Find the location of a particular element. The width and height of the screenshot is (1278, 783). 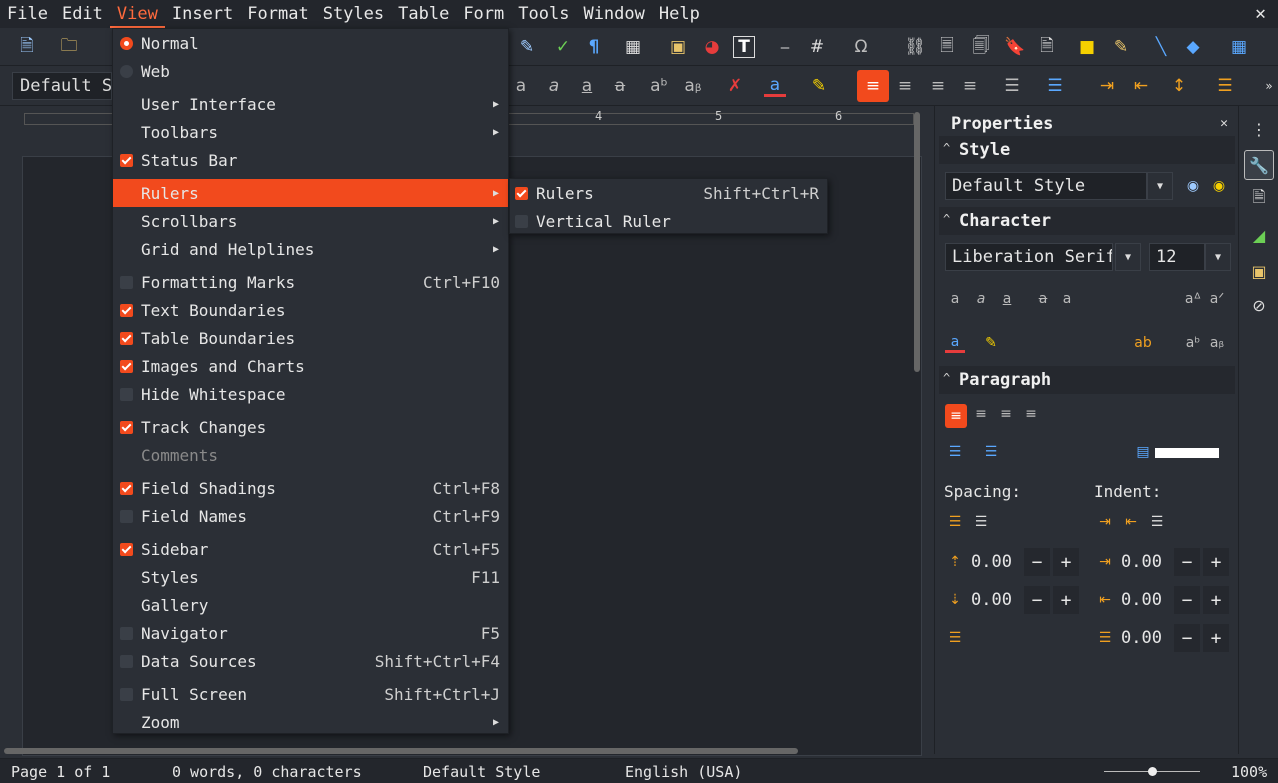

menu-item-user-interface: User Interface ▶ is located at coordinates (310, 104).